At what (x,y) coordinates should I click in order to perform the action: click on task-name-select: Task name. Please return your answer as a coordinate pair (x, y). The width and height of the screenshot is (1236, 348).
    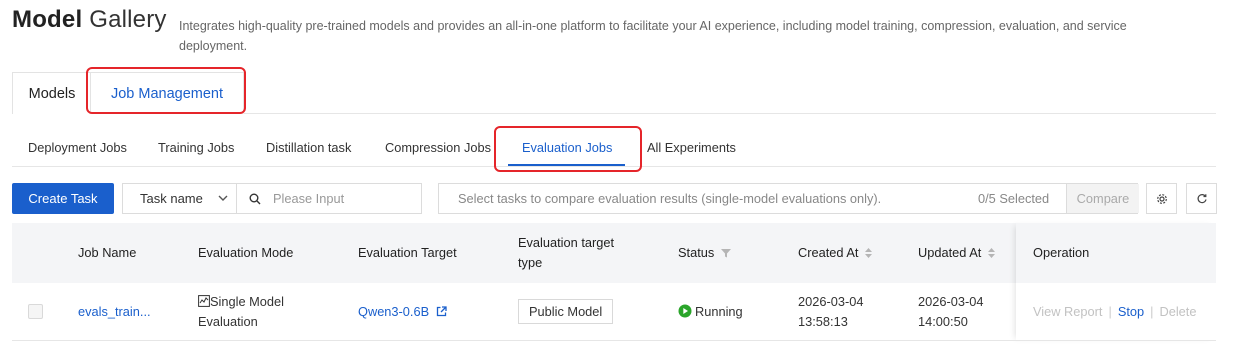
    Looking at the image, I should click on (179, 198).